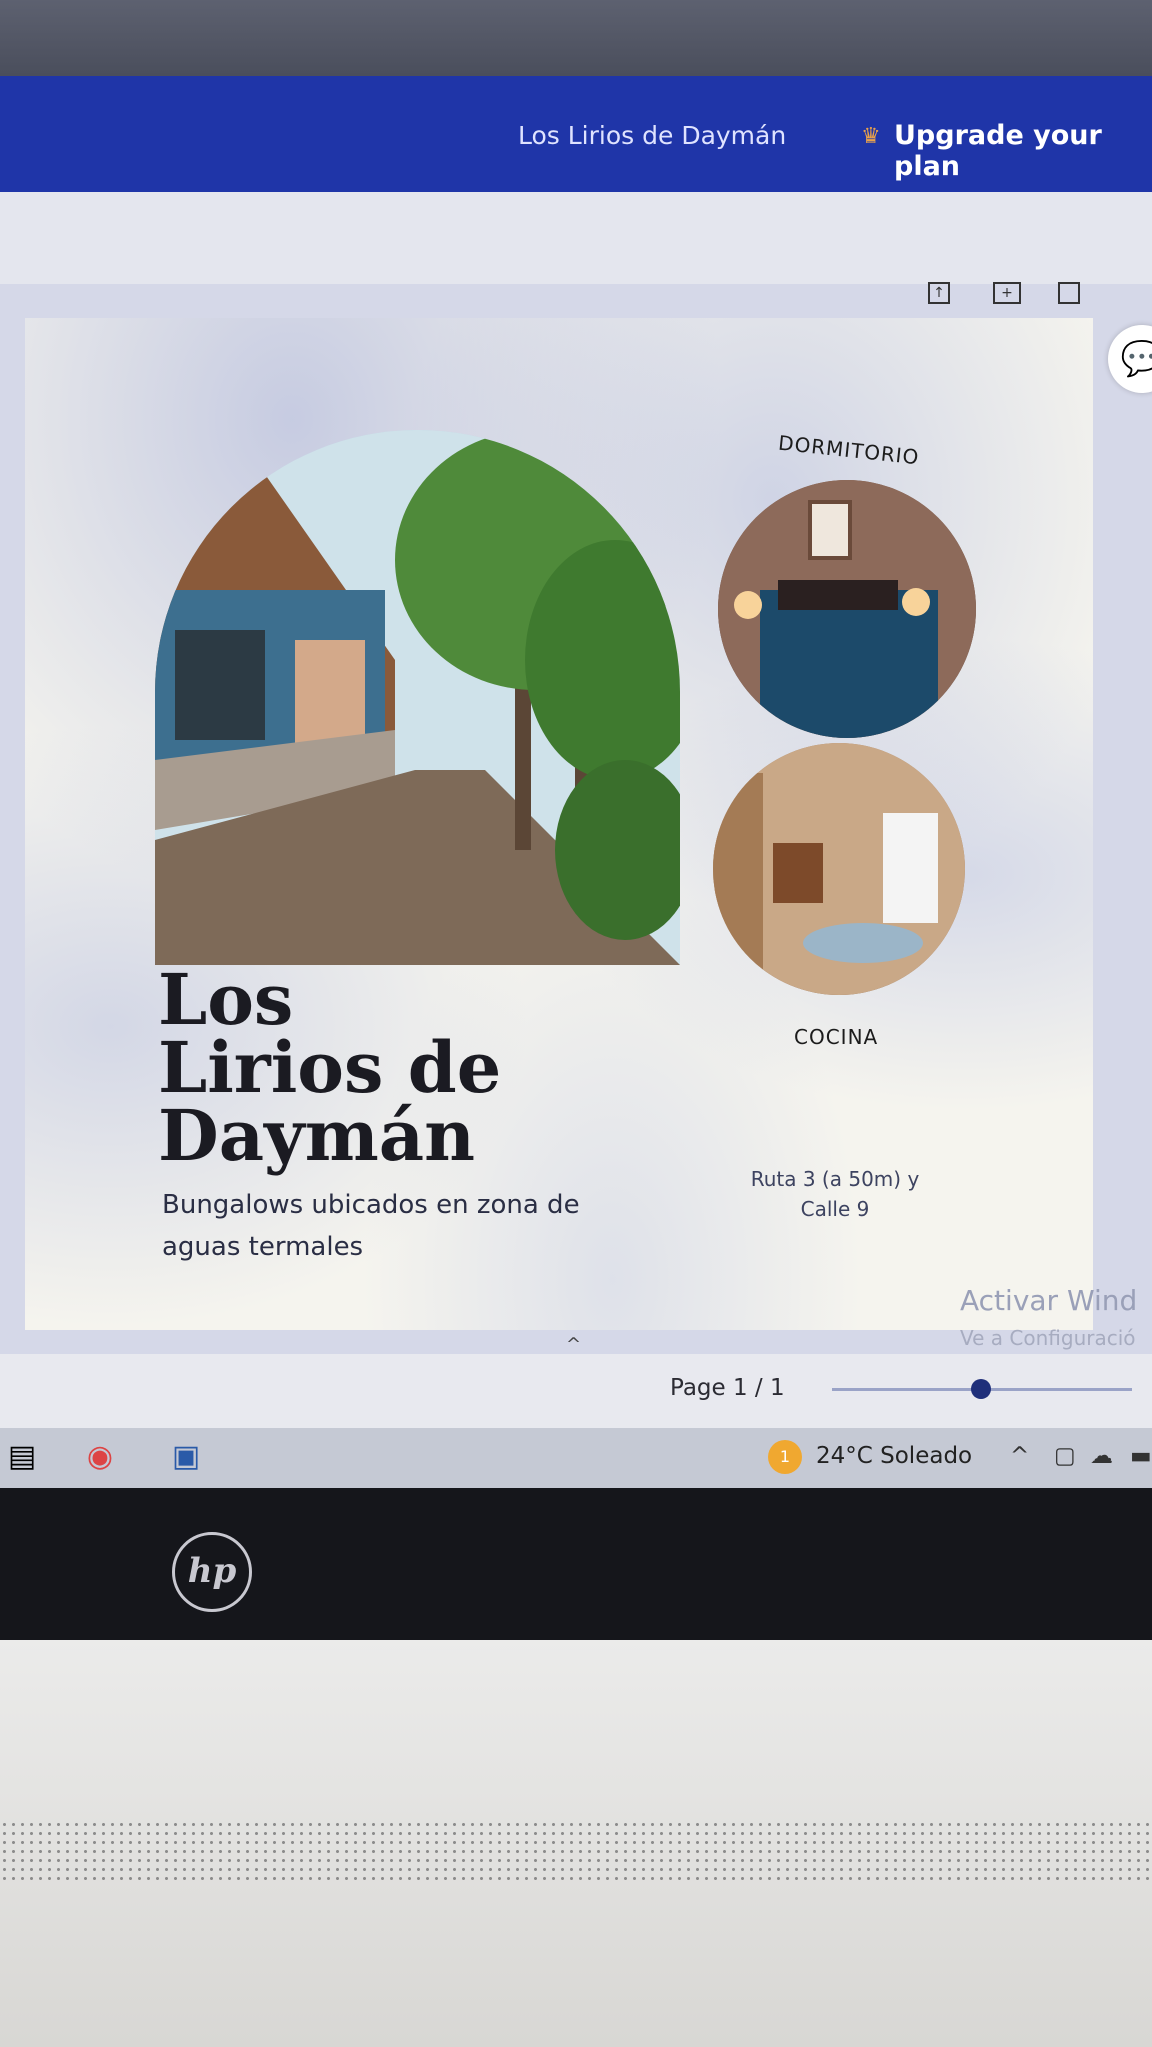  Describe the element at coordinates (576, 1850) in the screenshot. I see `speaker-grille` at that location.